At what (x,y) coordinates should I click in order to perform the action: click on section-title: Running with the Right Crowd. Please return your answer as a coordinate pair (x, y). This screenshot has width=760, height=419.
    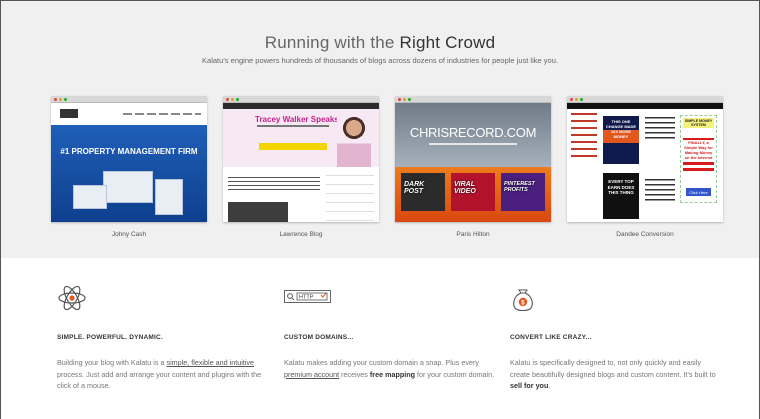
    Looking at the image, I should click on (380, 42).